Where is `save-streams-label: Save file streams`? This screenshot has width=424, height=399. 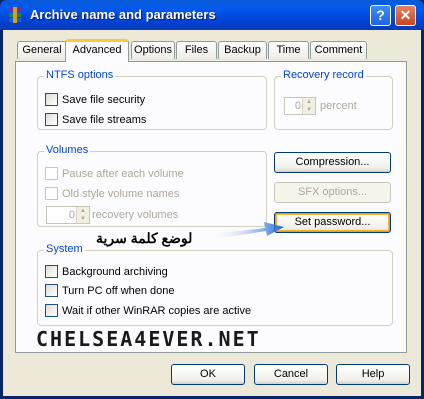 save-streams-label: Save file streams is located at coordinates (104, 119).